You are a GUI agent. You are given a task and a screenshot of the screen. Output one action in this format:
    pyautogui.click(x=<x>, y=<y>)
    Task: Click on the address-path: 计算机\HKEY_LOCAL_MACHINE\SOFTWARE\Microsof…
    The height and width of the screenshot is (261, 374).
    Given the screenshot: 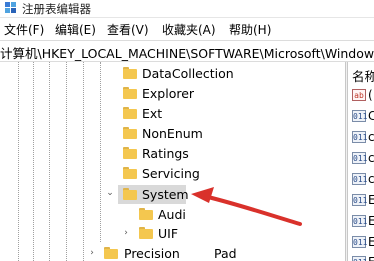 What is the action you would take?
    pyautogui.click(x=187, y=52)
    